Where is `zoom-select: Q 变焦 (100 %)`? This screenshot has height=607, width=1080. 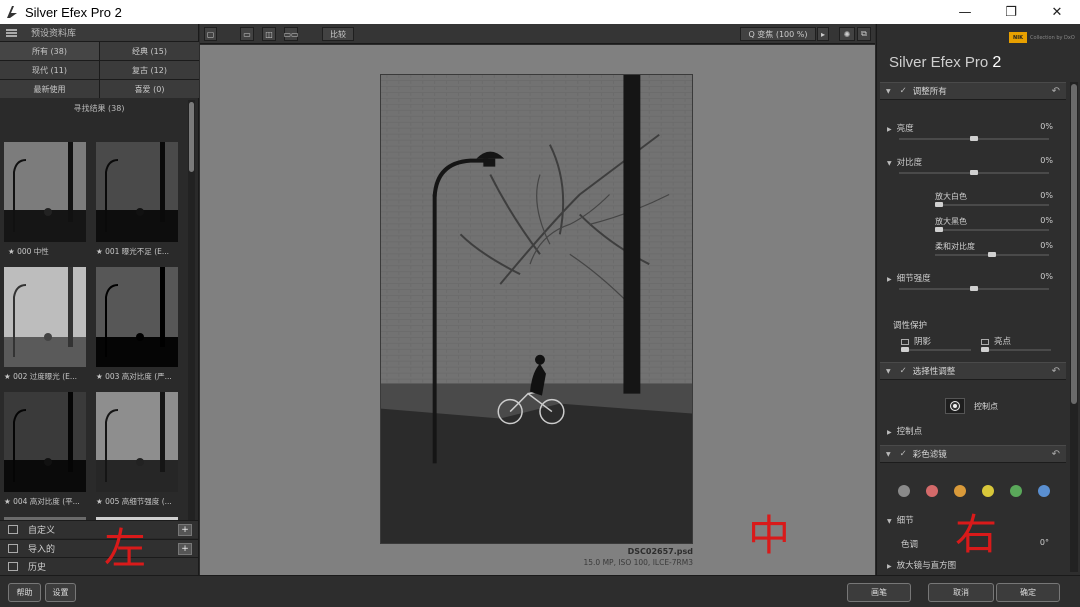
zoom-select: Q 变焦 (100 %) is located at coordinates (778, 34).